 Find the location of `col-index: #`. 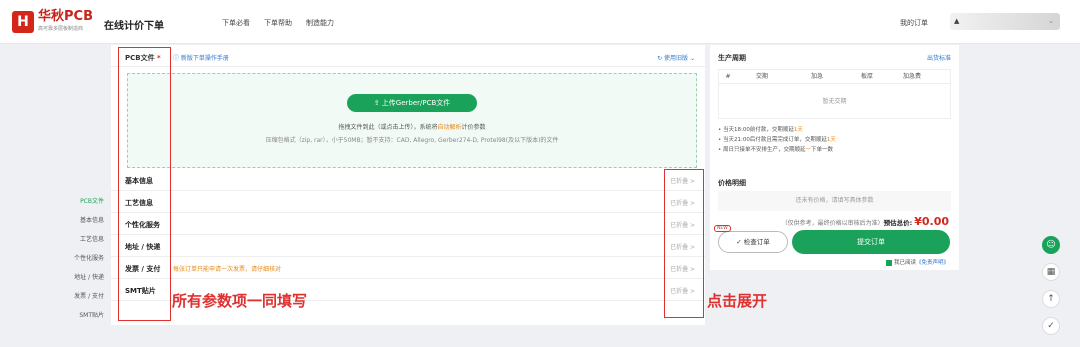

col-index: # is located at coordinates (728, 76).